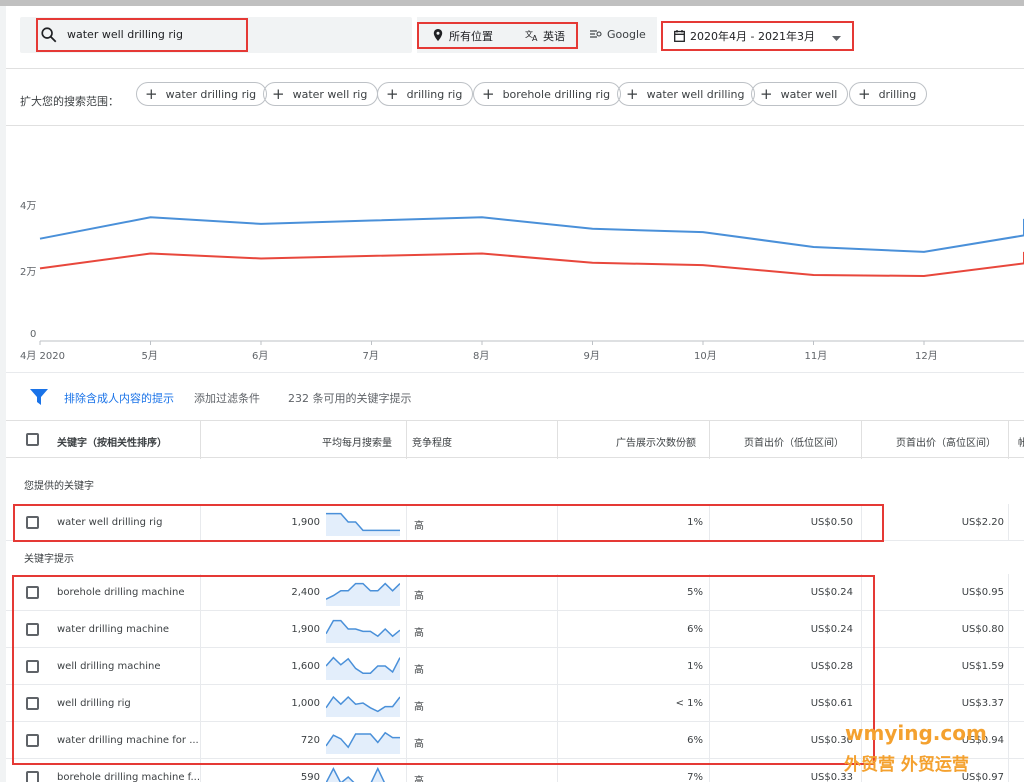  What do you see at coordinates (906, 765) in the screenshot?
I see `watermark-tagline: 外贸营 外贸运营` at bounding box center [906, 765].